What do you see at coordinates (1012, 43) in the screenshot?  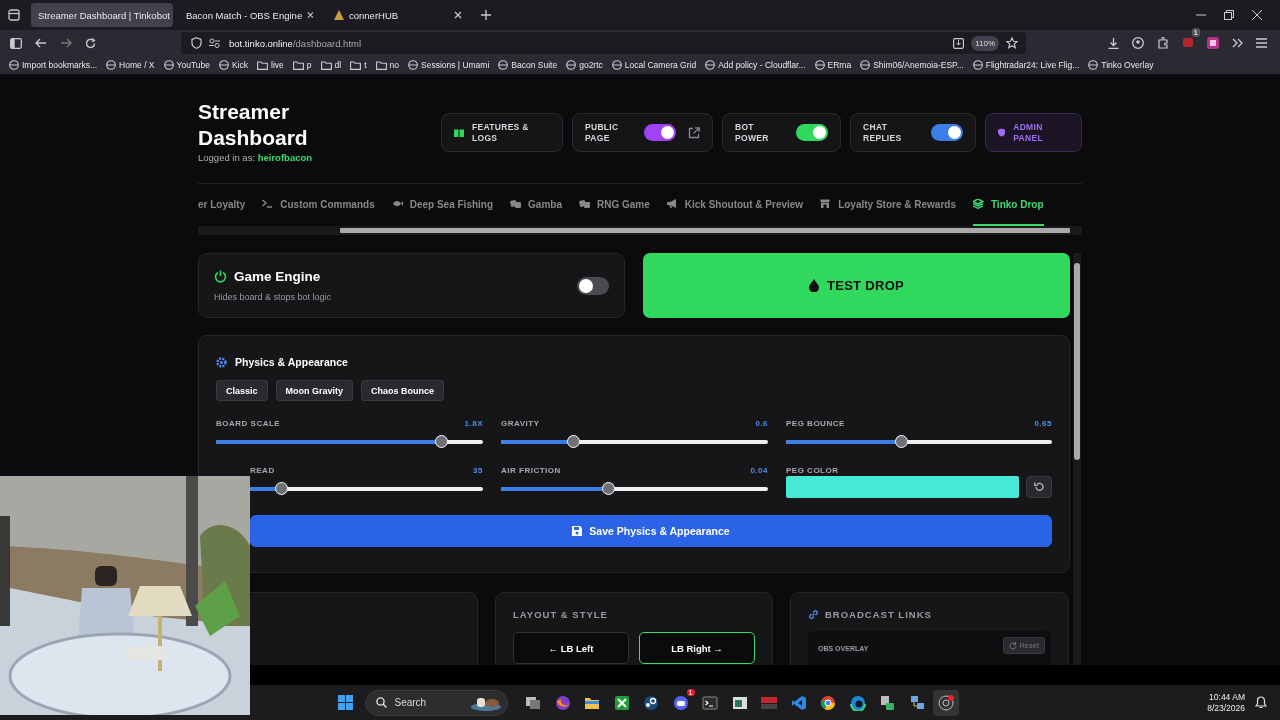 I see `star-icon` at bounding box center [1012, 43].